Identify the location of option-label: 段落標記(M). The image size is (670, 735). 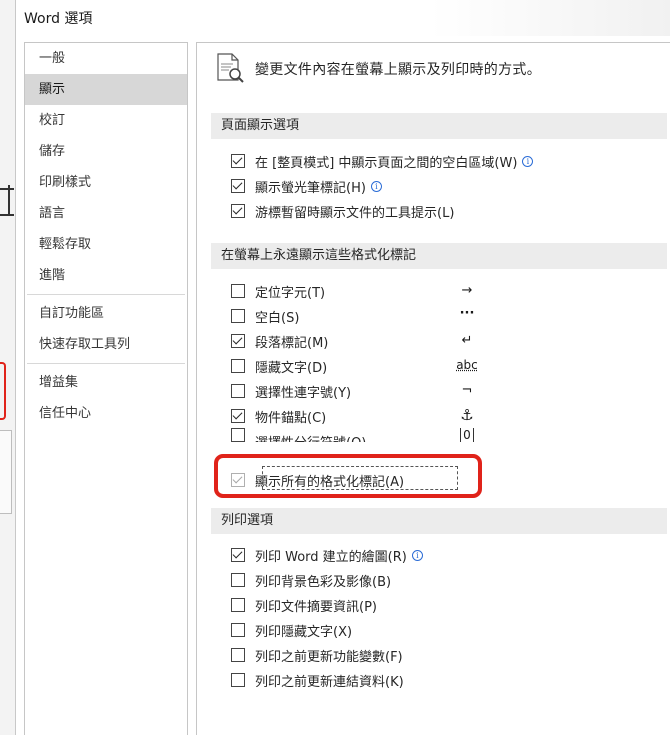
(292, 343).